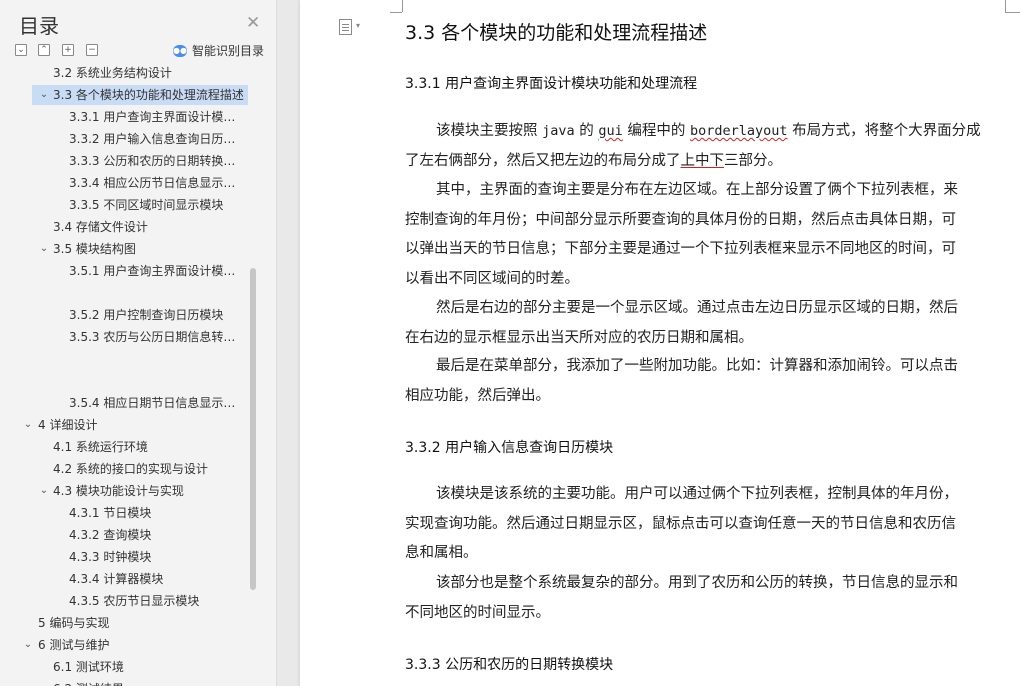 This screenshot has width=1020, height=686. I want to click on toc-item-label: 3.5.4 相应日期节日信息显示模块, so click(153, 403).